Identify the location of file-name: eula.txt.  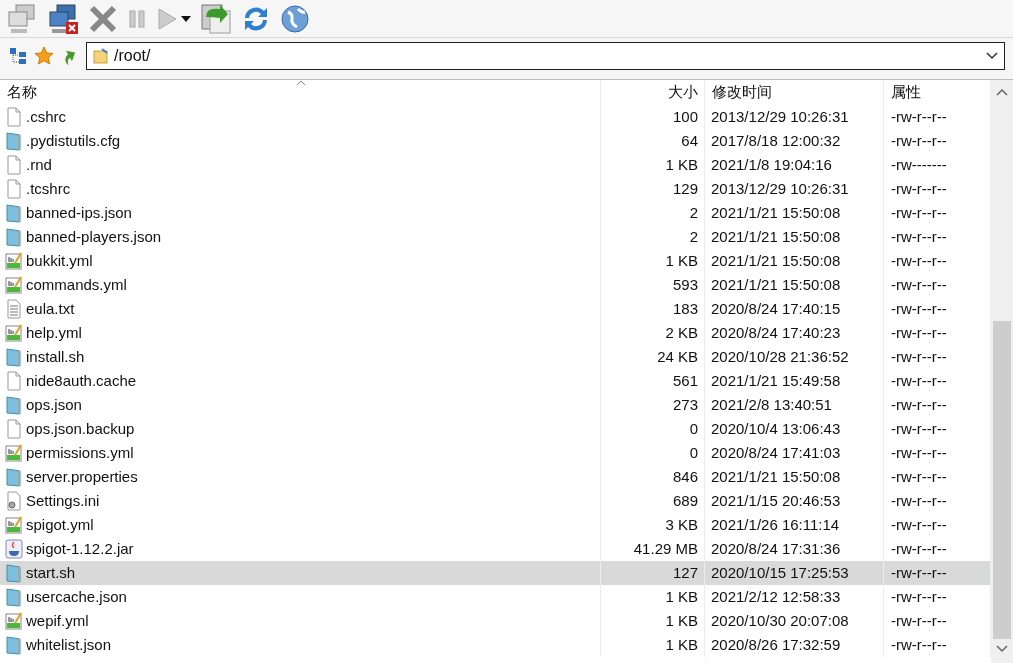
(50, 308).